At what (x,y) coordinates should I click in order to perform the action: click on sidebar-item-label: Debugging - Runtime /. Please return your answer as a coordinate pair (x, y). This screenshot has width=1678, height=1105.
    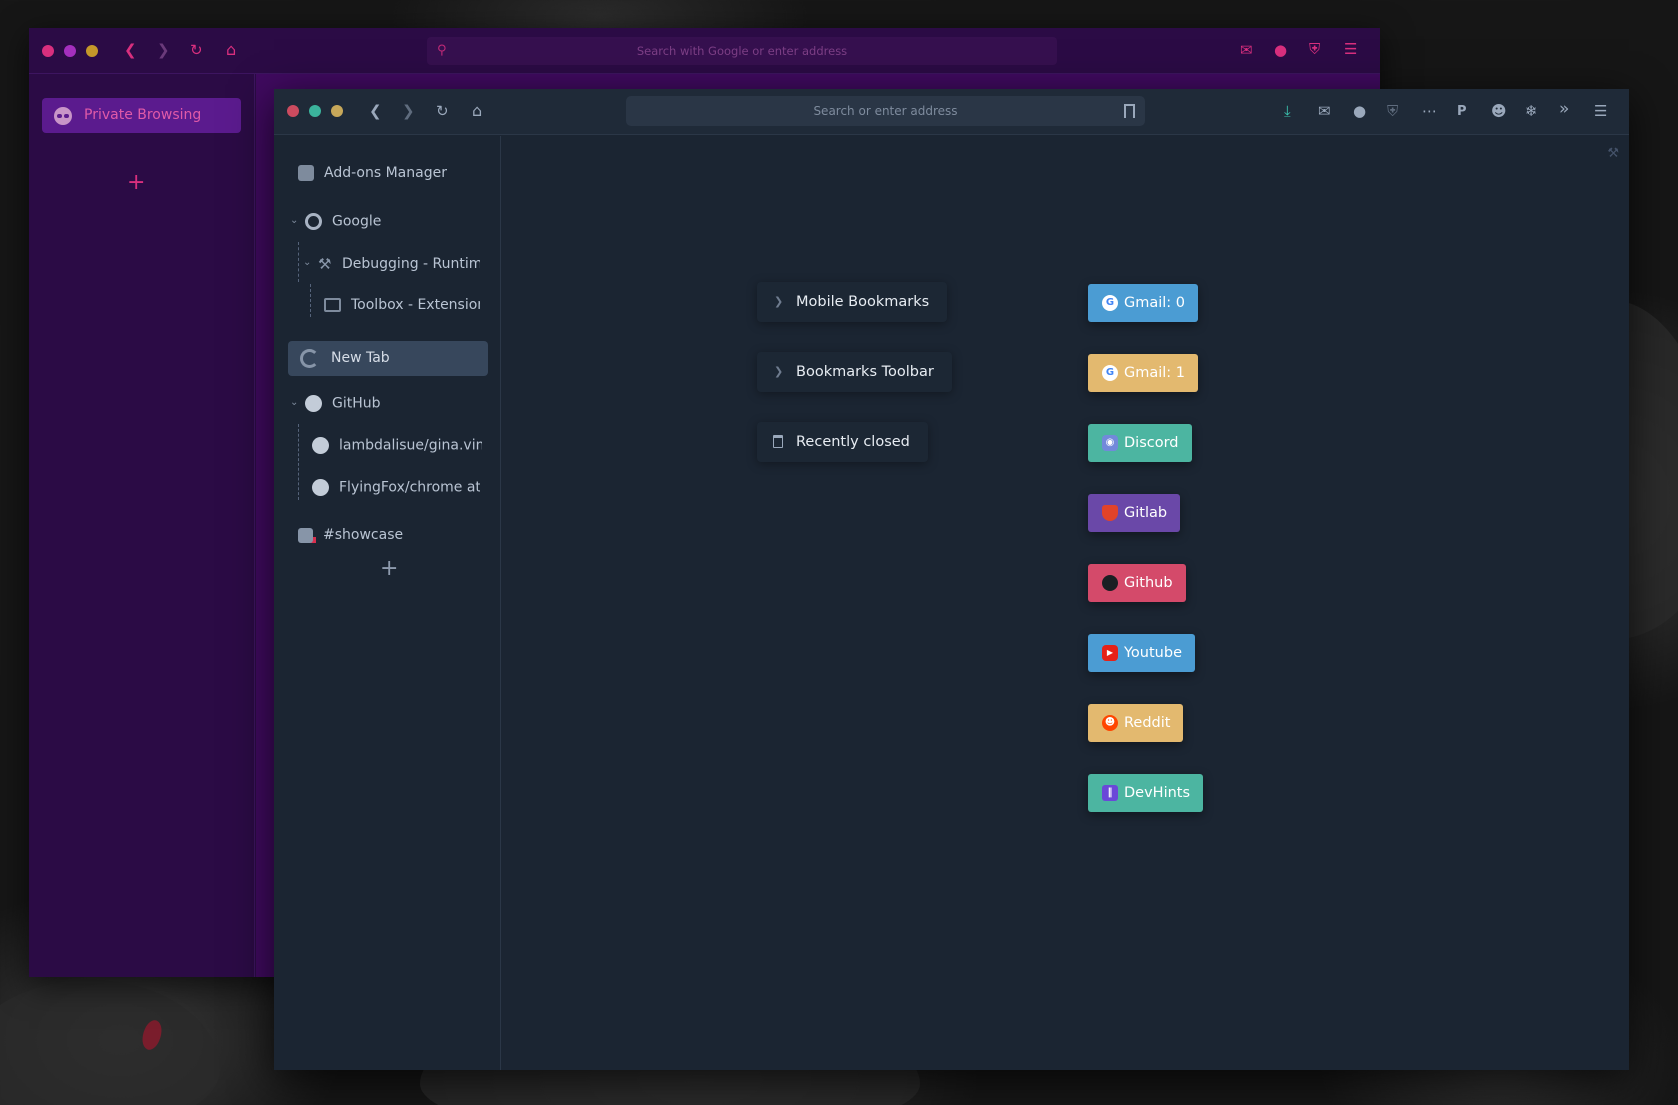
    Looking at the image, I should click on (411, 264).